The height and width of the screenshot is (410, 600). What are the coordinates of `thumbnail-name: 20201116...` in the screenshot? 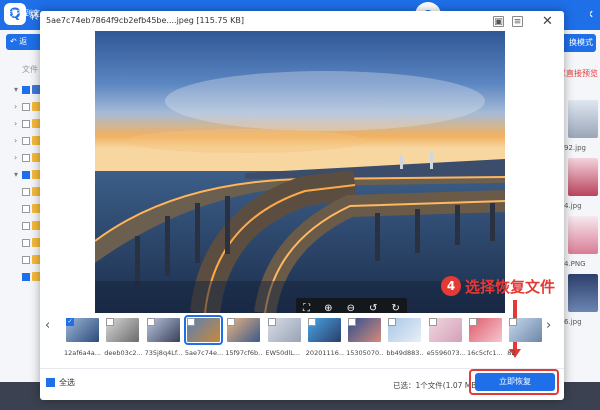 It's located at (324, 353).